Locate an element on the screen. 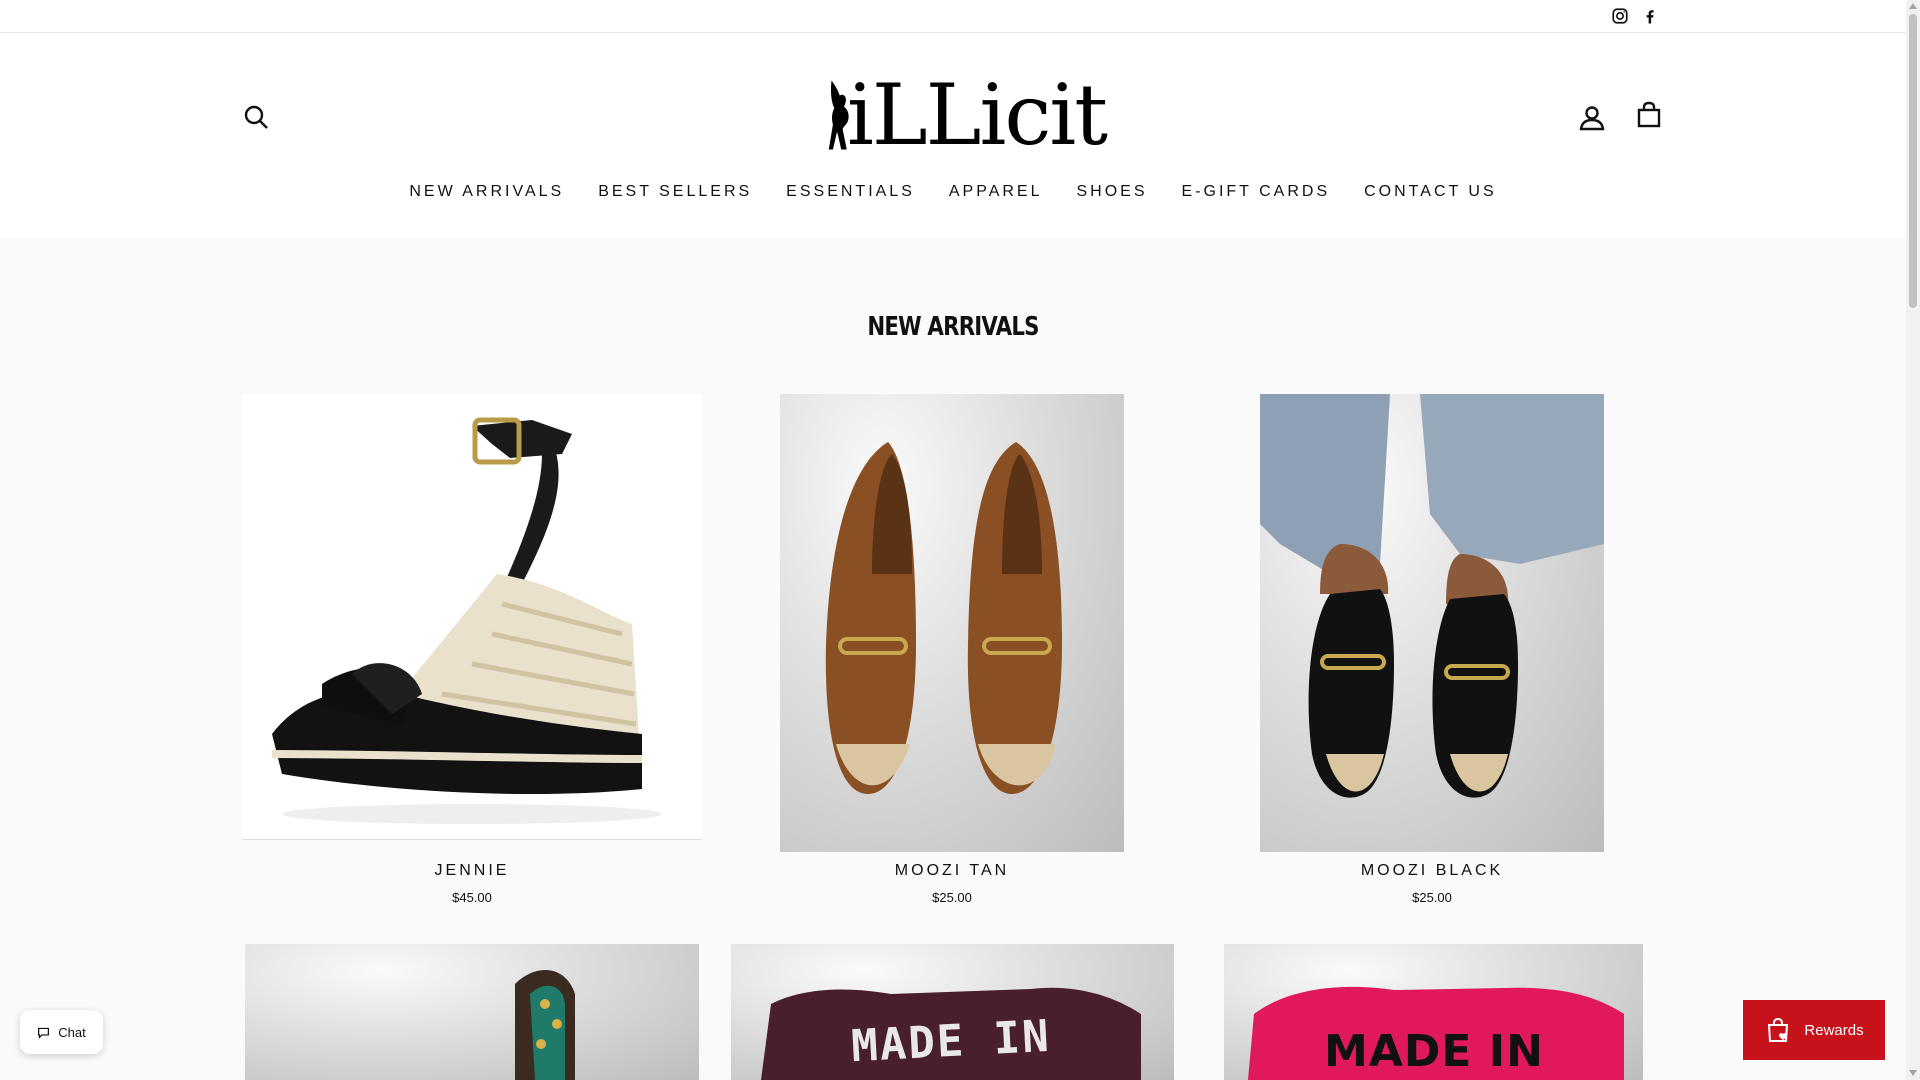  search-icon is located at coordinates (256, 117).